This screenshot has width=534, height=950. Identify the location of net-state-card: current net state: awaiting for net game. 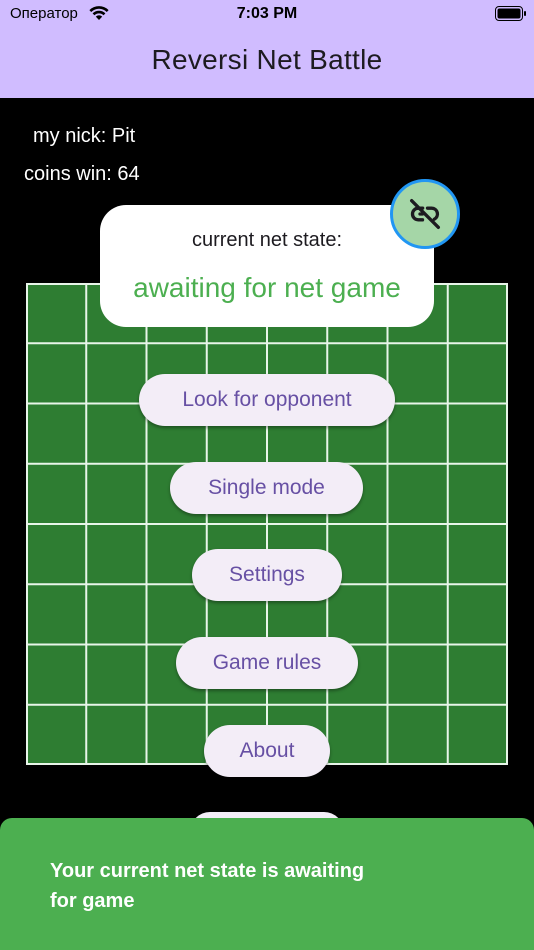
(267, 266).